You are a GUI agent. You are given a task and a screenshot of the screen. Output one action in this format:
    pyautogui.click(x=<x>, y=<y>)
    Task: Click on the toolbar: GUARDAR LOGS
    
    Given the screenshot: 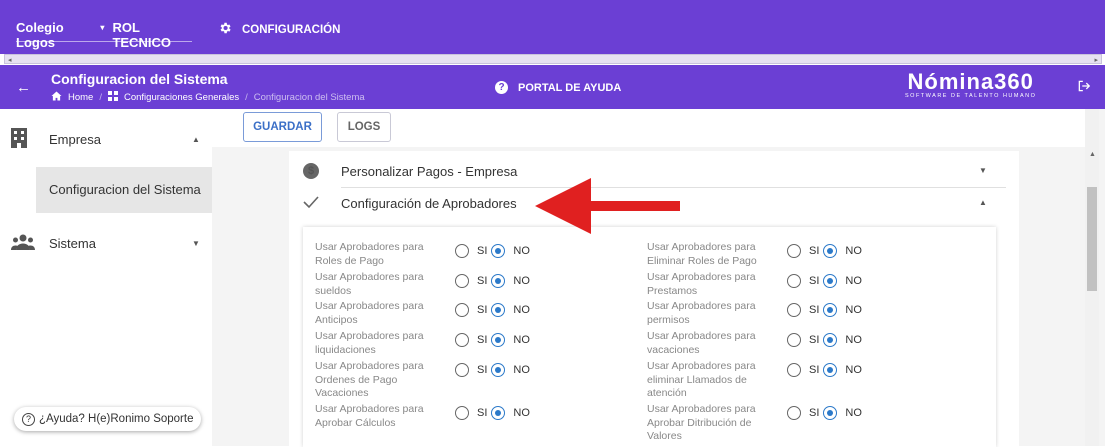 What is the action you would take?
    pyautogui.click(x=650, y=128)
    